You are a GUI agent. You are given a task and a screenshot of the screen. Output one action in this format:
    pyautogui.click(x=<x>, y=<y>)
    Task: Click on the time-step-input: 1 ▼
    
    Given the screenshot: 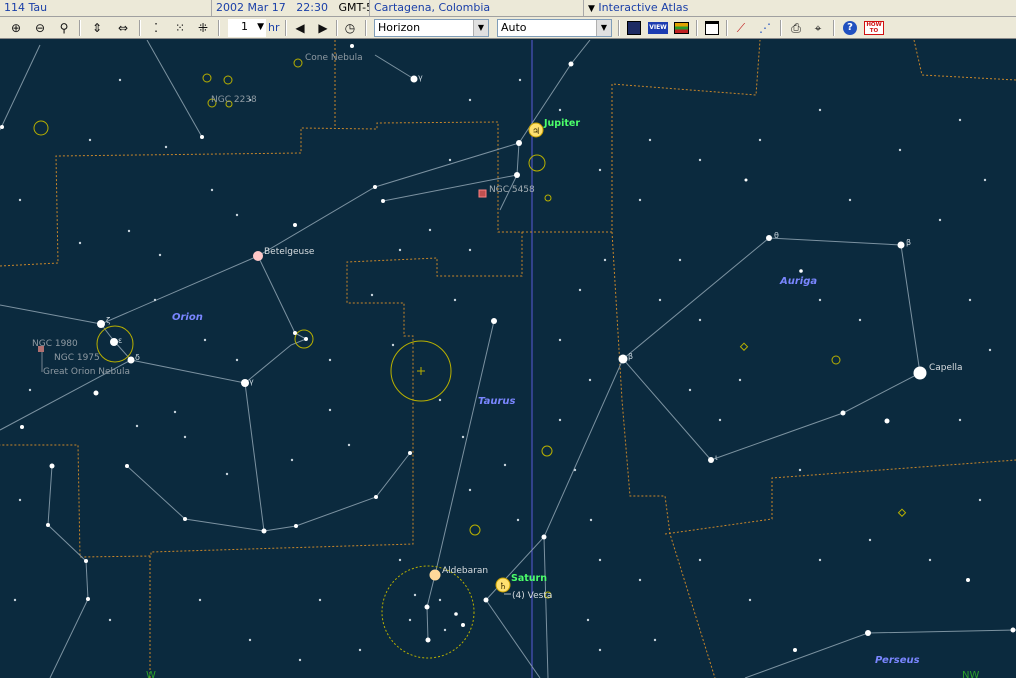 What is the action you would take?
    pyautogui.click(x=247, y=28)
    